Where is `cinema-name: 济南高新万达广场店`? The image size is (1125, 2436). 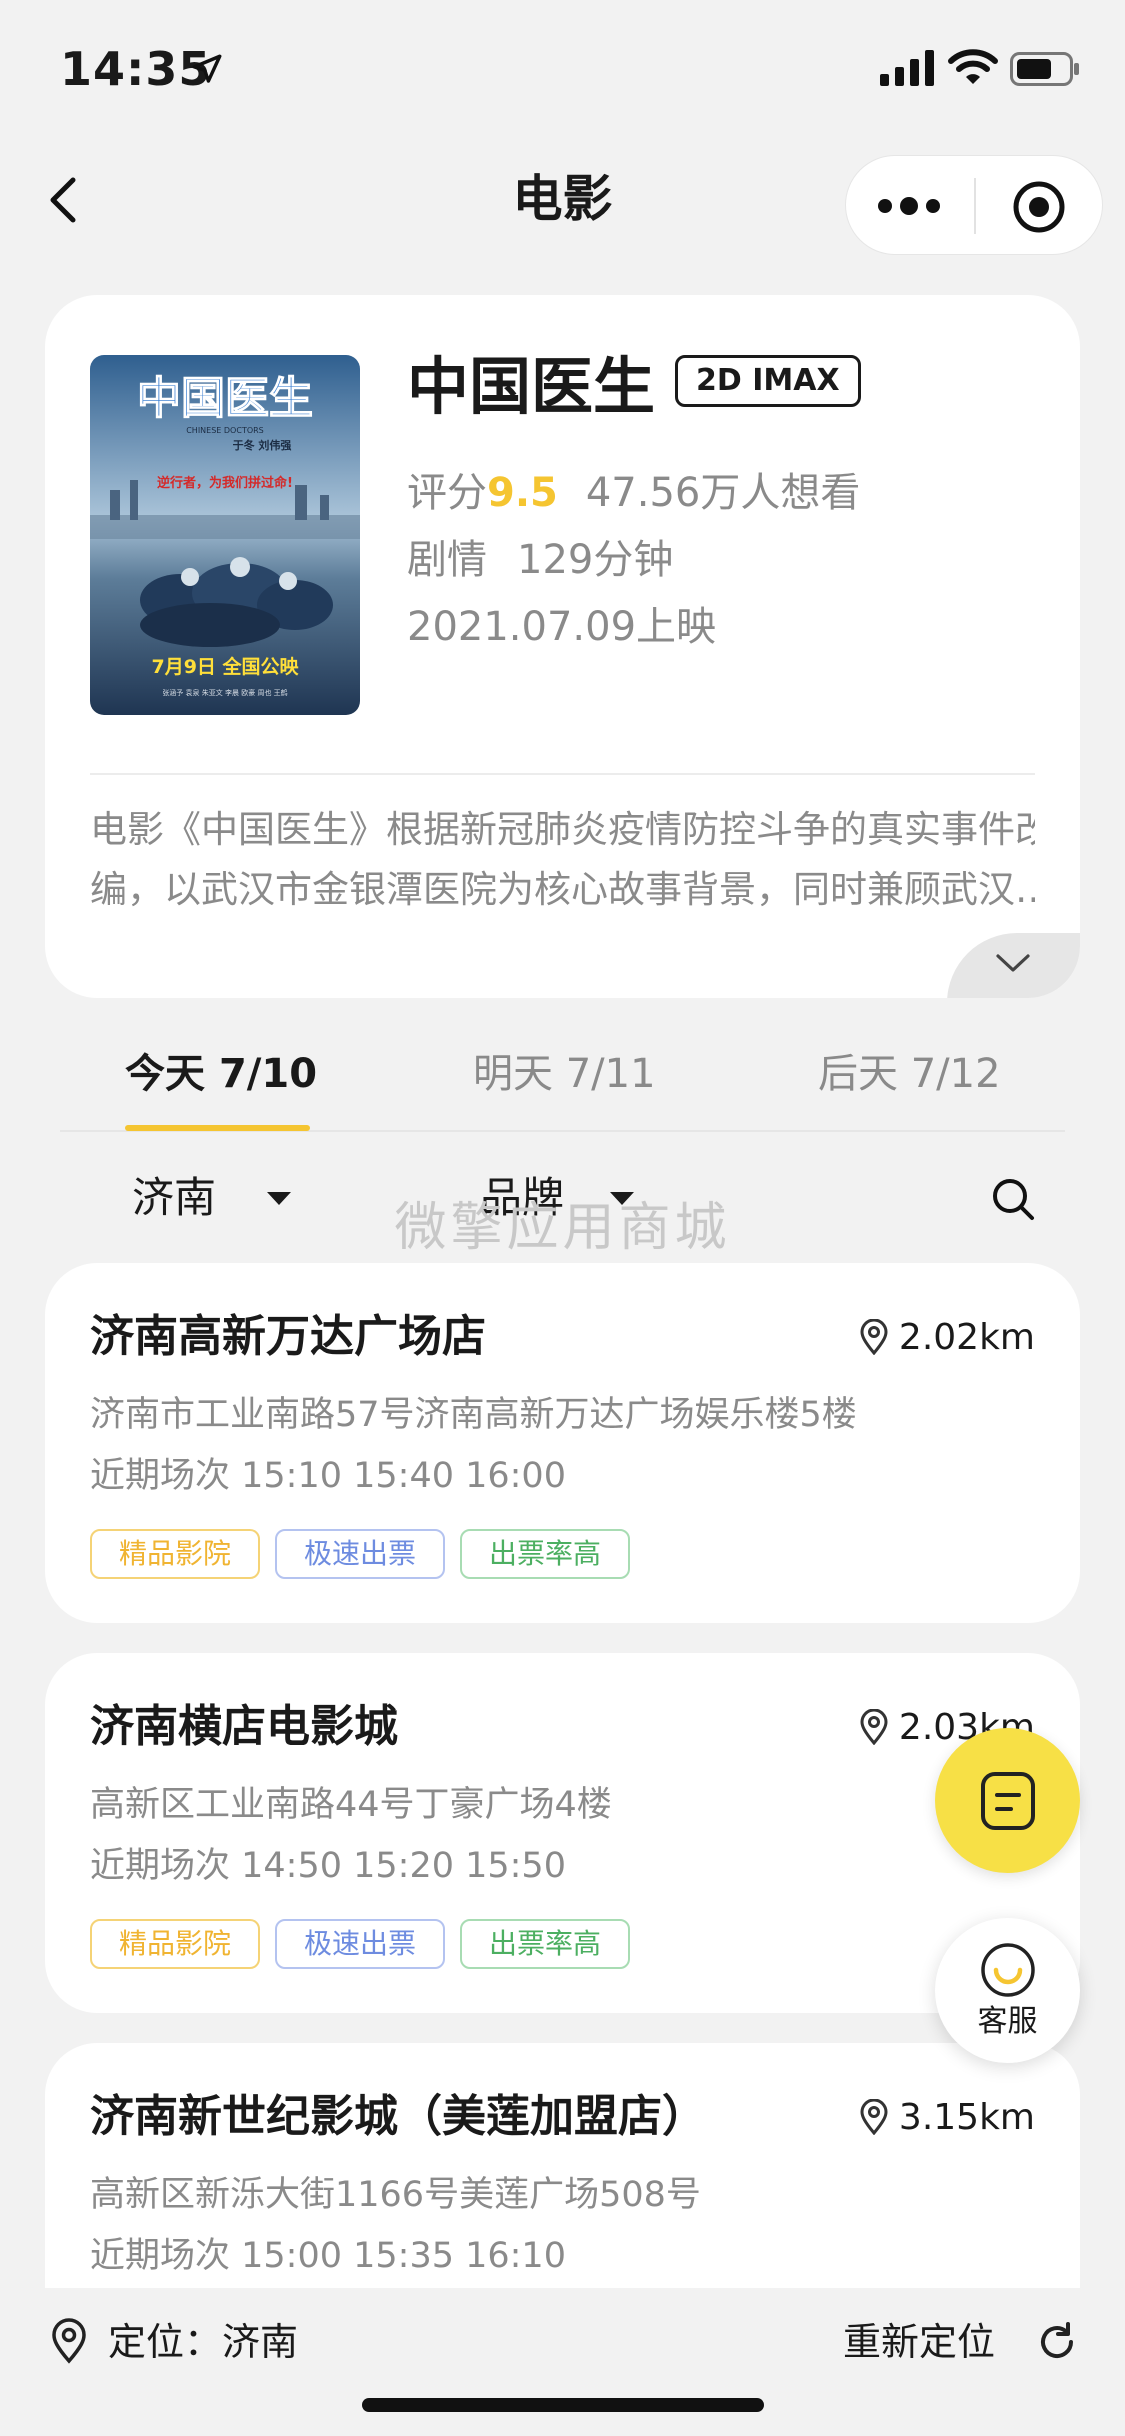 cinema-name: 济南高新万达广场店 is located at coordinates (288, 1336).